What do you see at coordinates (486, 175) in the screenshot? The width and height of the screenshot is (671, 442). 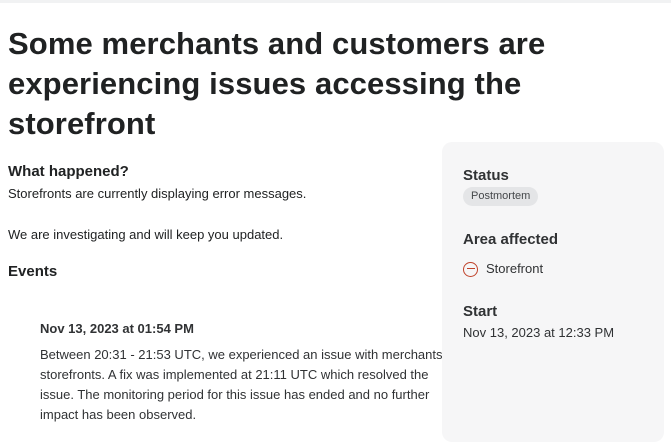 I see `status-label: Status` at bounding box center [486, 175].